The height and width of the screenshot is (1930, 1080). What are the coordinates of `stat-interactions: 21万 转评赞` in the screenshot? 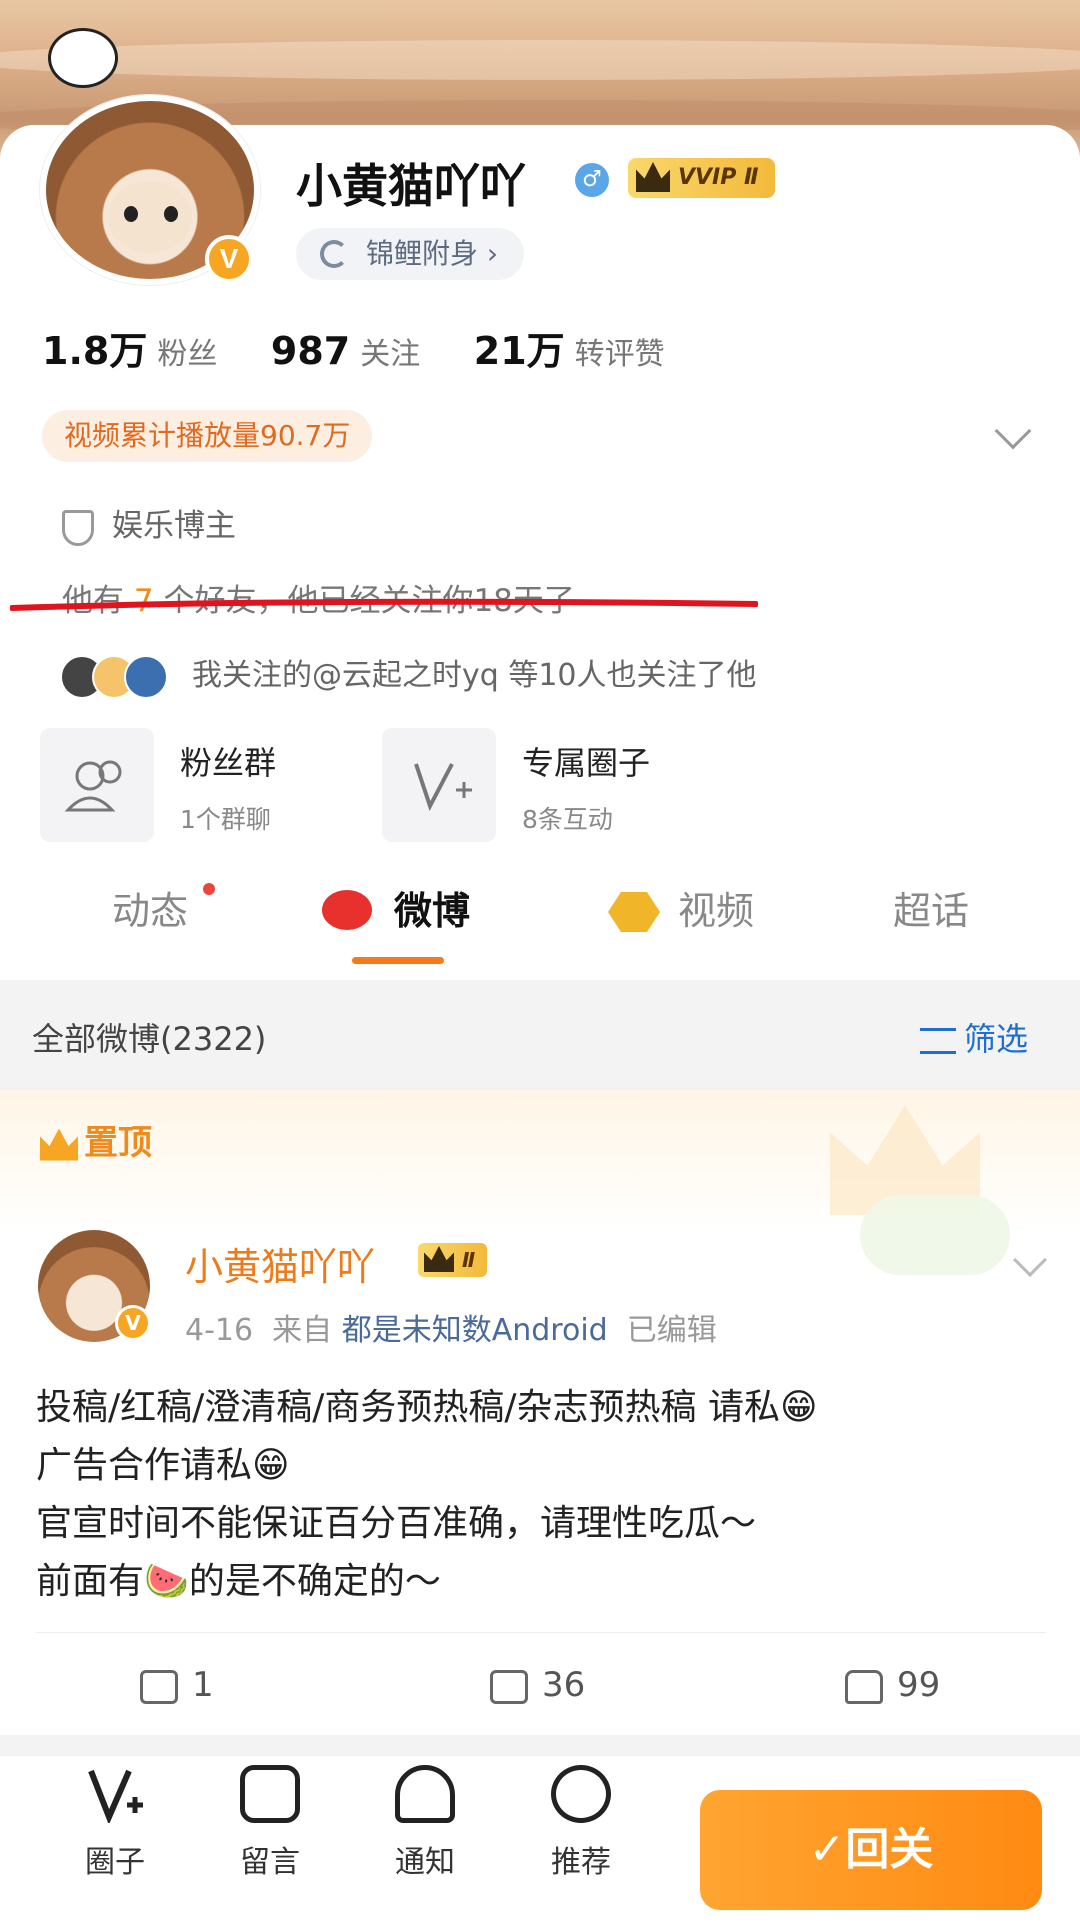 It's located at (569, 351).